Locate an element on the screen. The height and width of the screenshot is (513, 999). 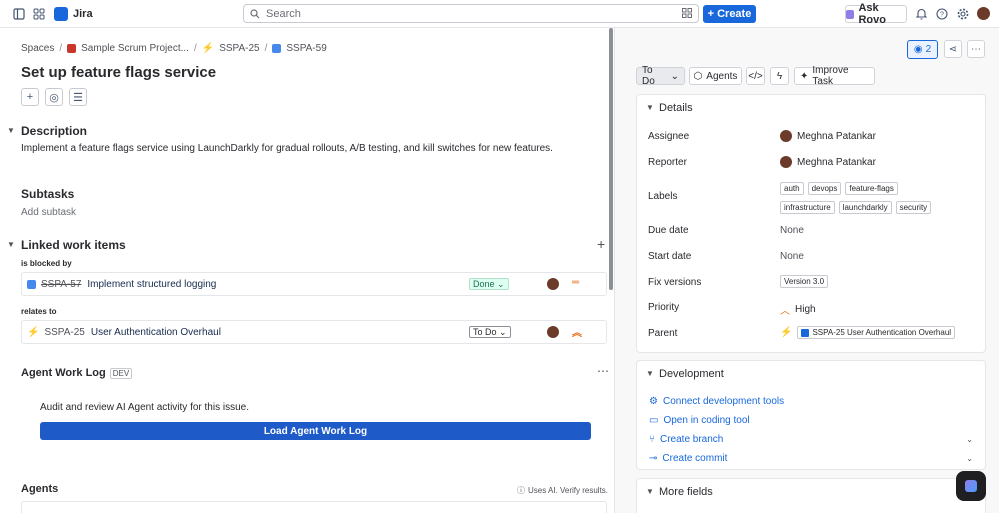
eye-icon: ◉ is located at coordinates (918, 49).